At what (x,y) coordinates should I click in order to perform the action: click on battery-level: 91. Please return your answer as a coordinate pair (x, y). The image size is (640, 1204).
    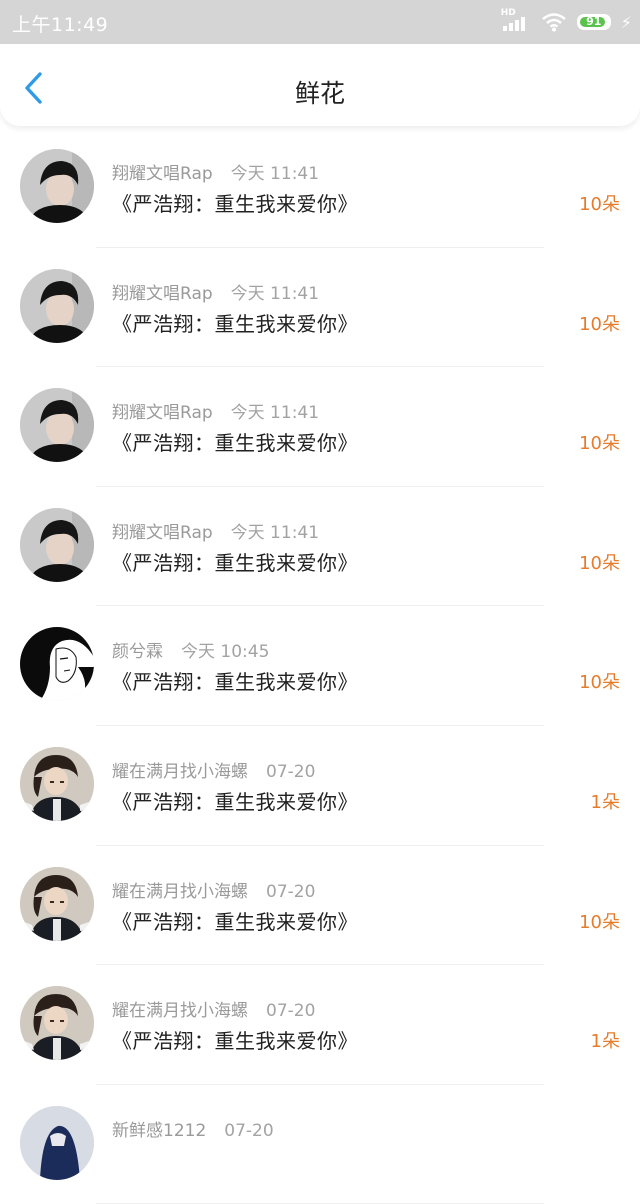
    Looking at the image, I should click on (594, 21).